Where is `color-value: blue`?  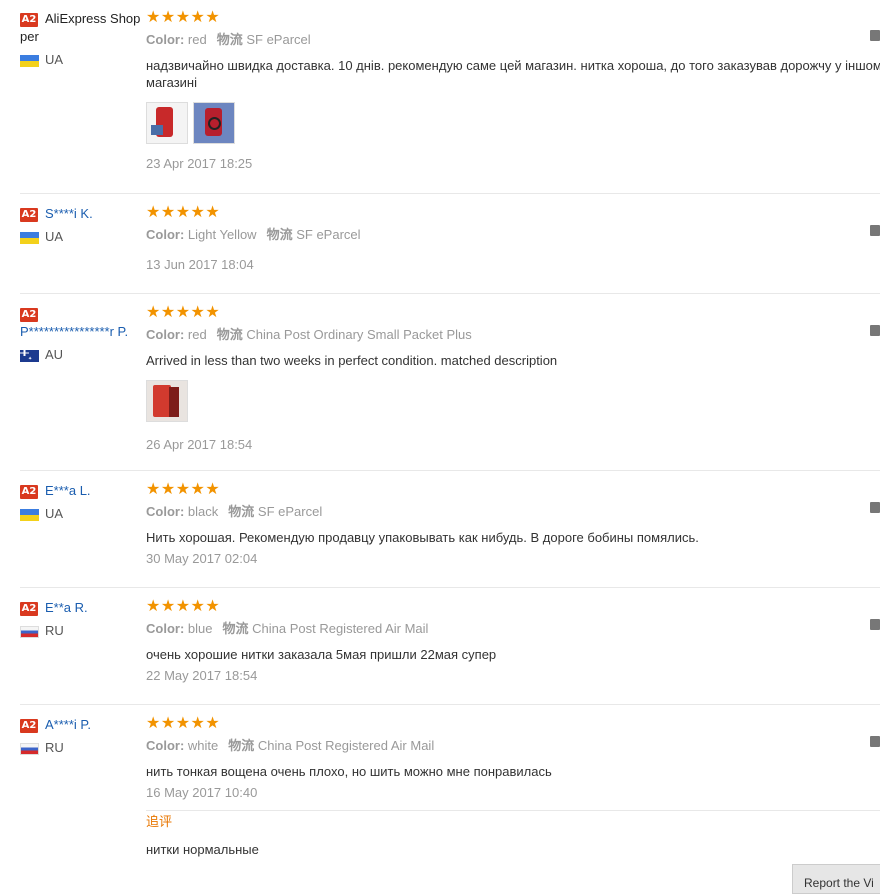 color-value: blue is located at coordinates (200, 628).